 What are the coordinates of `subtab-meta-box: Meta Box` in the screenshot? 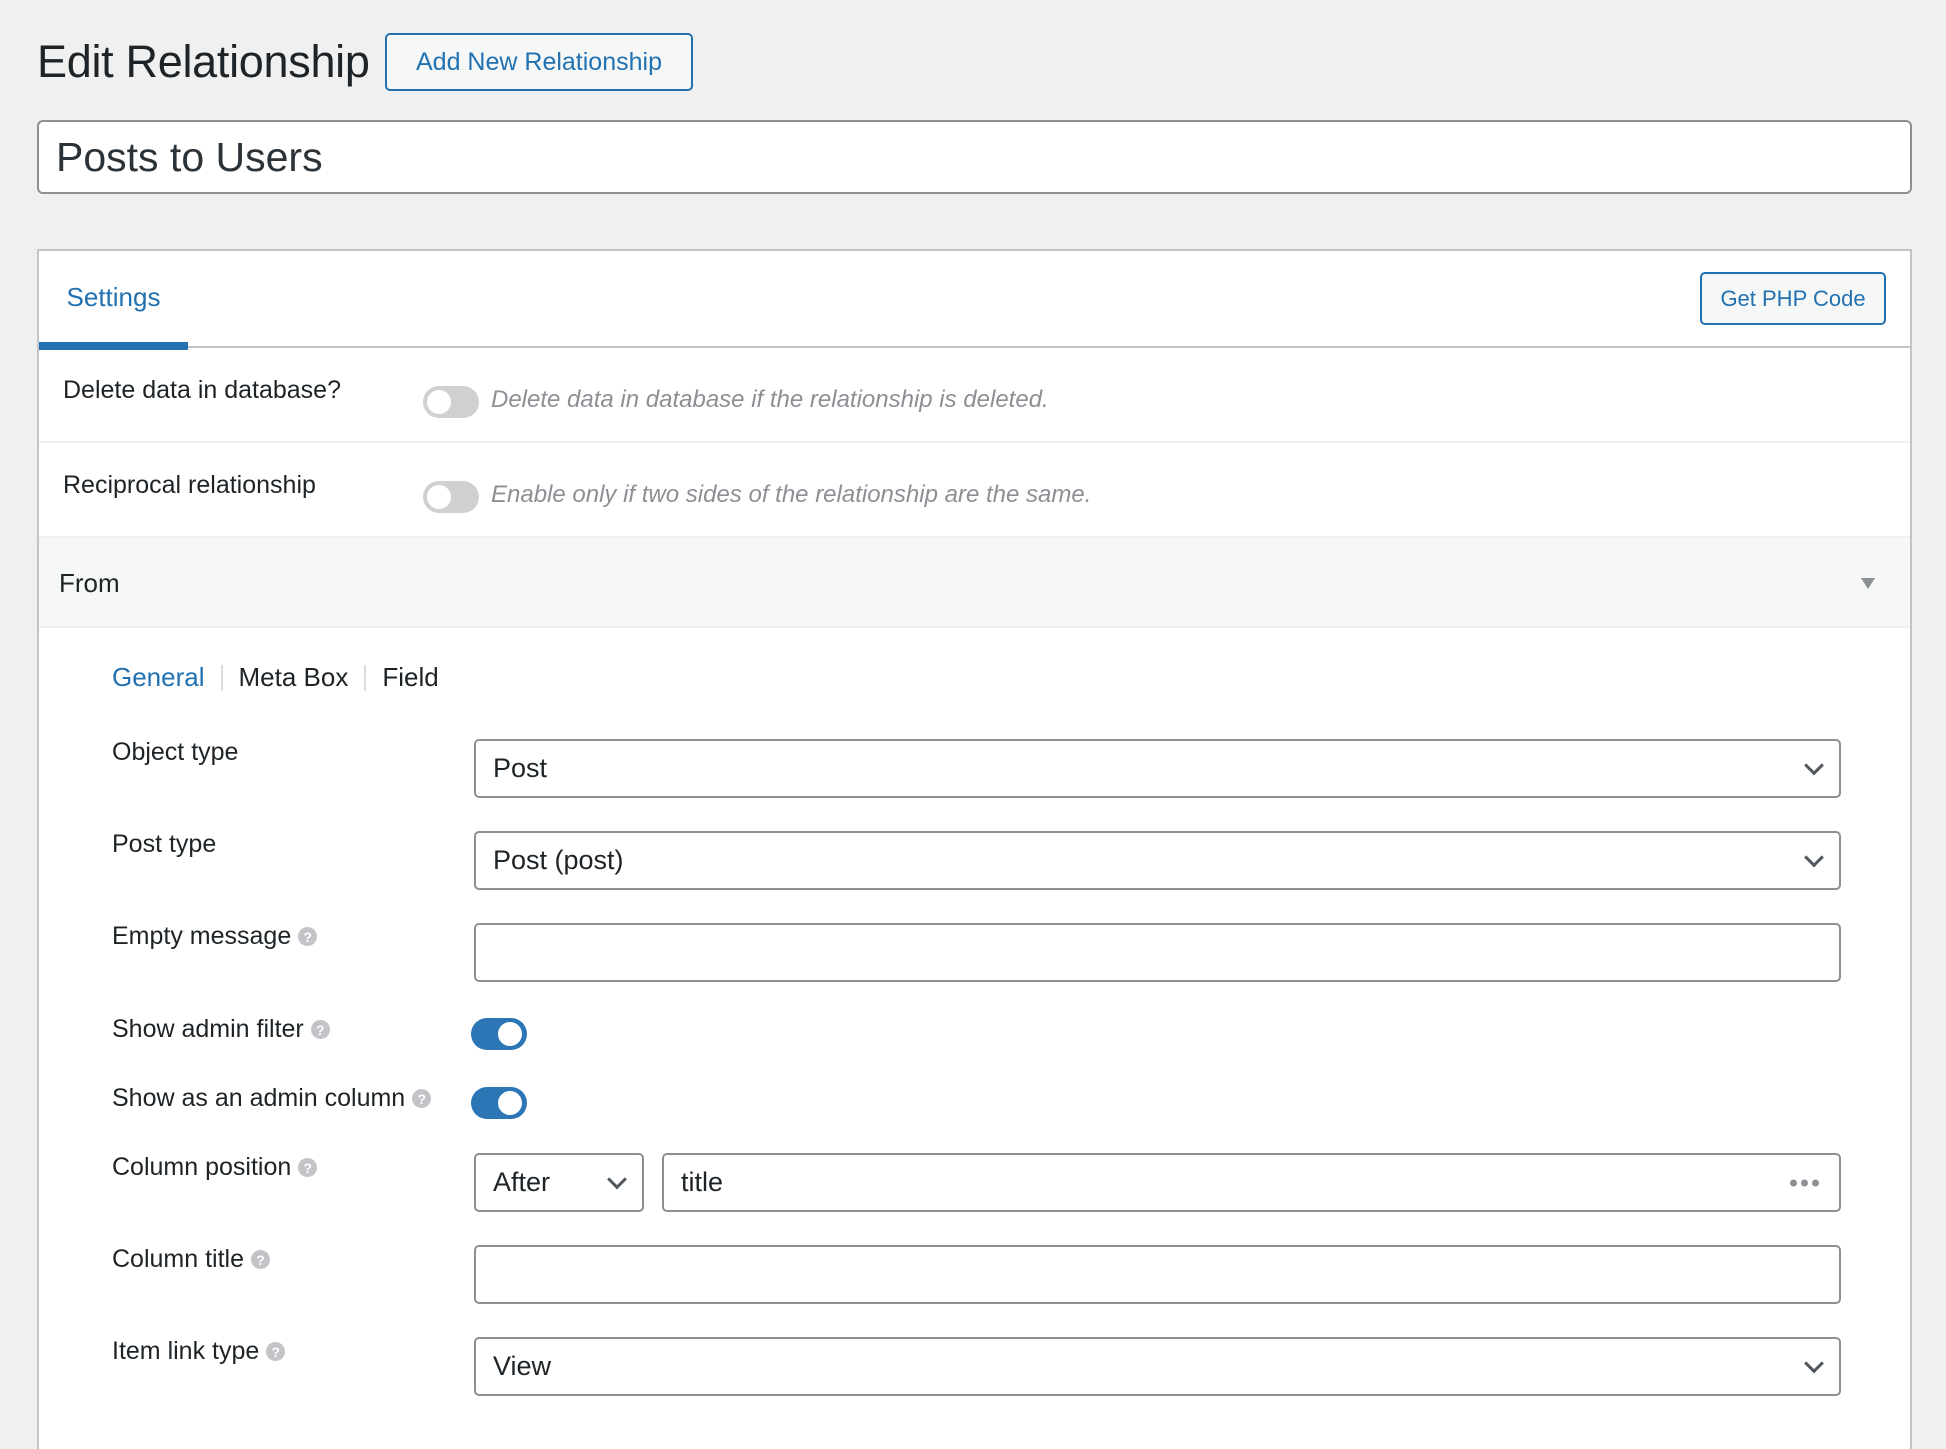 It's located at (294, 677).